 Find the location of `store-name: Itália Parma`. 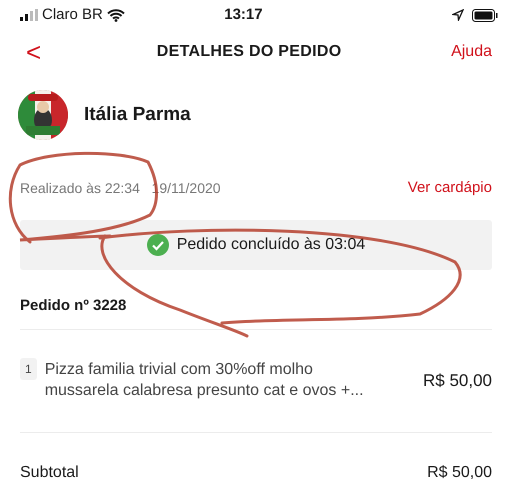

store-name: Itália Parma is located at coordinates (137, 114).